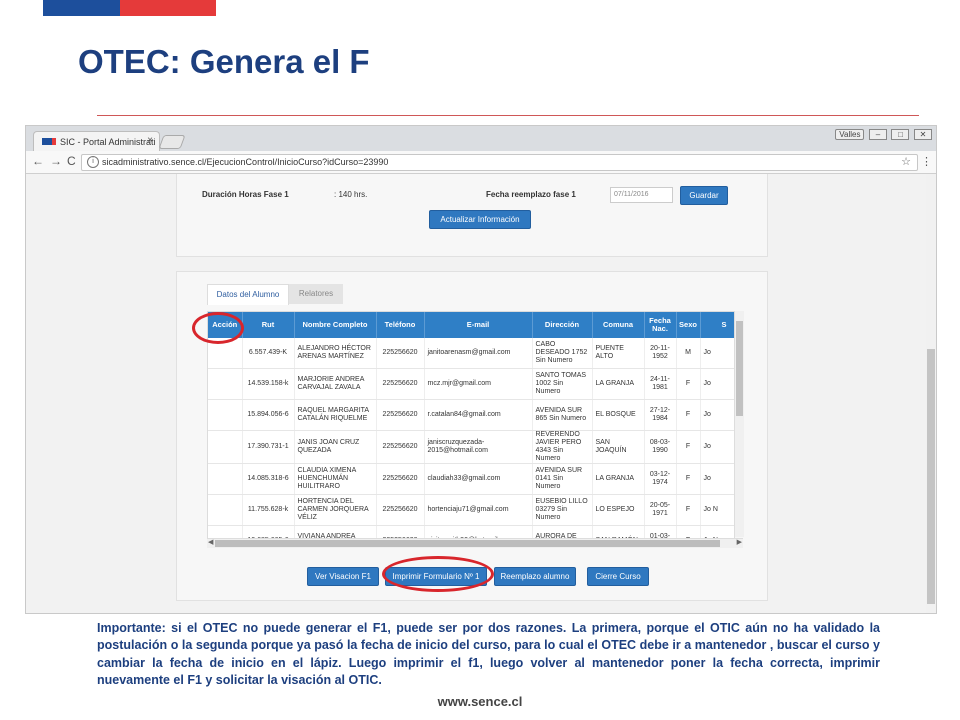 This screenshot has width=960, height=720. Describe the element at coordinates (660, 447) in the screenshot. I see `cell-fecha-nac: 08-03-1990` at that location.